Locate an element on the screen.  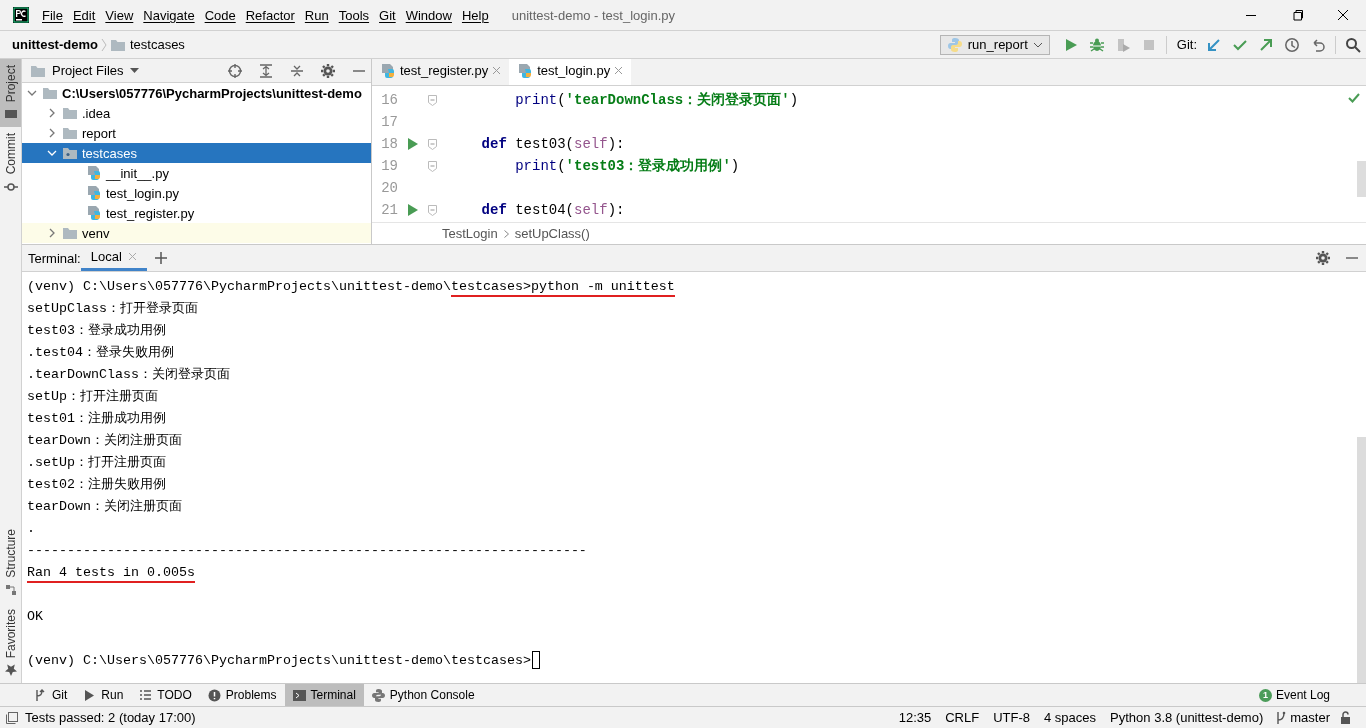
menu-item: Edit is located at coordinates (84, 15).